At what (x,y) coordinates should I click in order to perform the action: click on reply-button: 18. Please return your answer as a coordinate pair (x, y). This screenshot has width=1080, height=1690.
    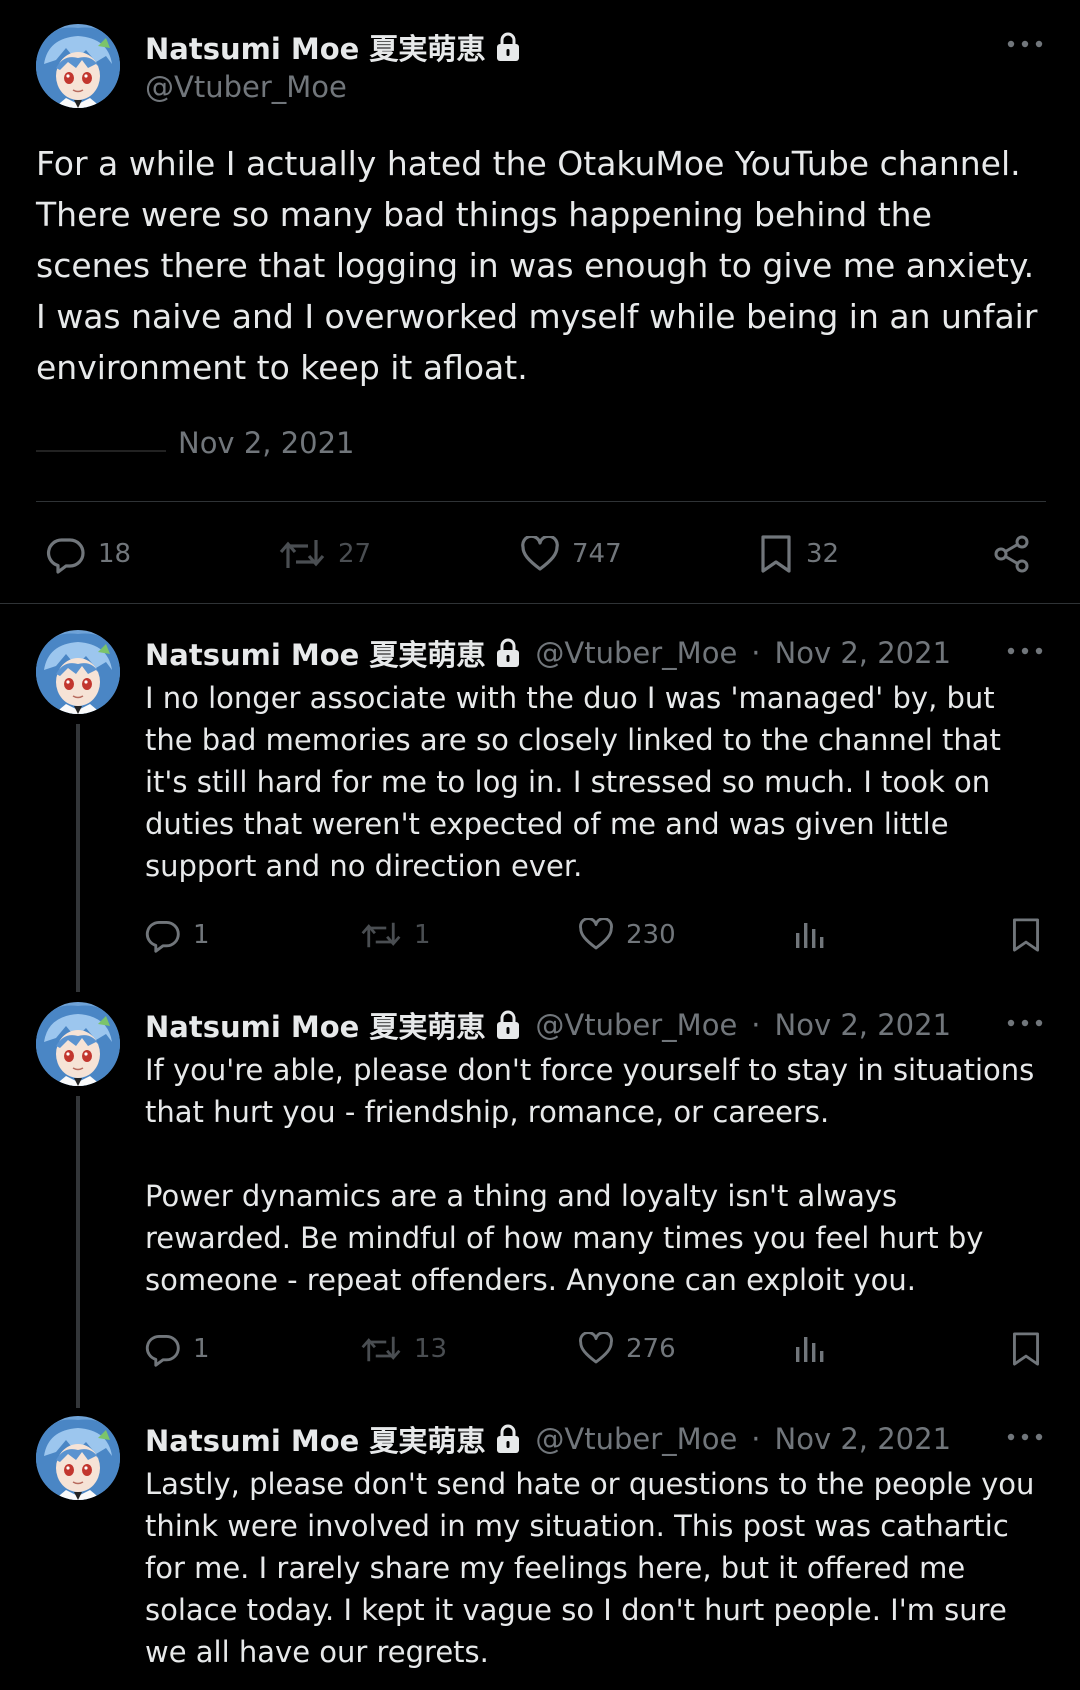
    Looking at the image, I should click on (88, 554).